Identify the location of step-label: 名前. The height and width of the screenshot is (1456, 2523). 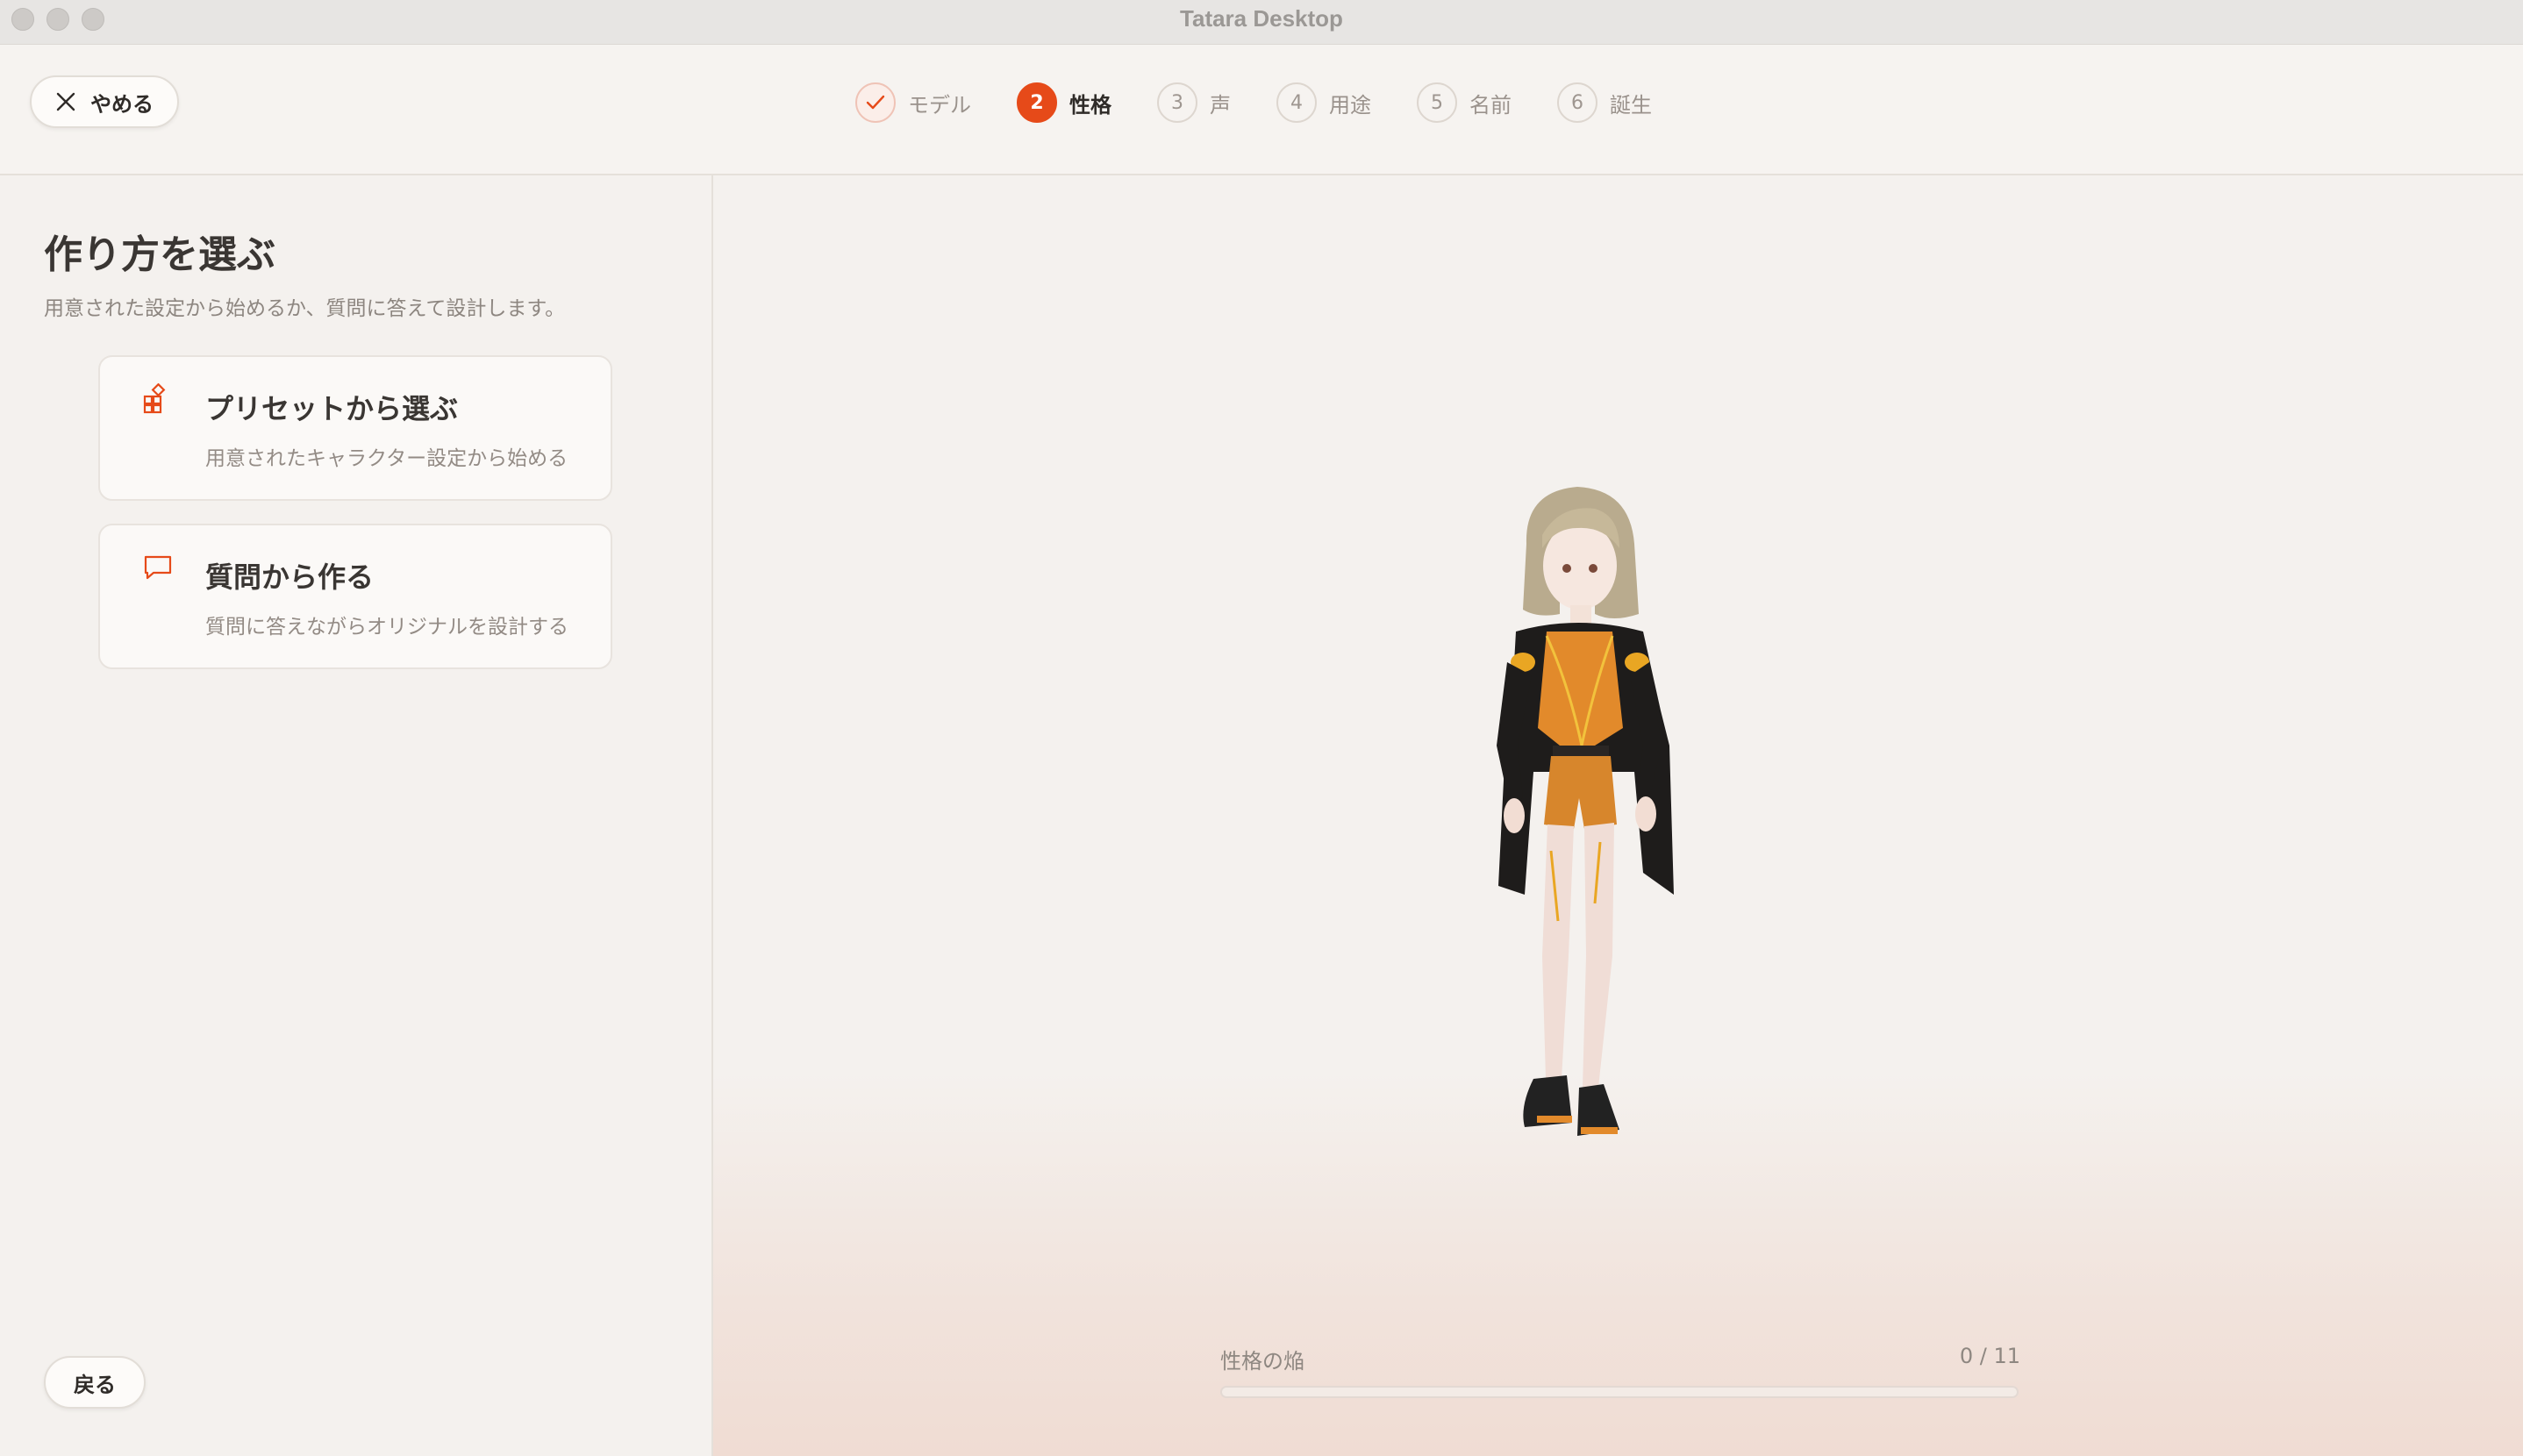
(1490, 105).